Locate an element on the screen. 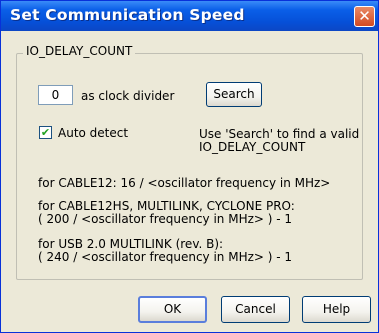 The width and height of the screenshot is (379, 333). close-icon: ✕ is located at coordinates (364, 16).